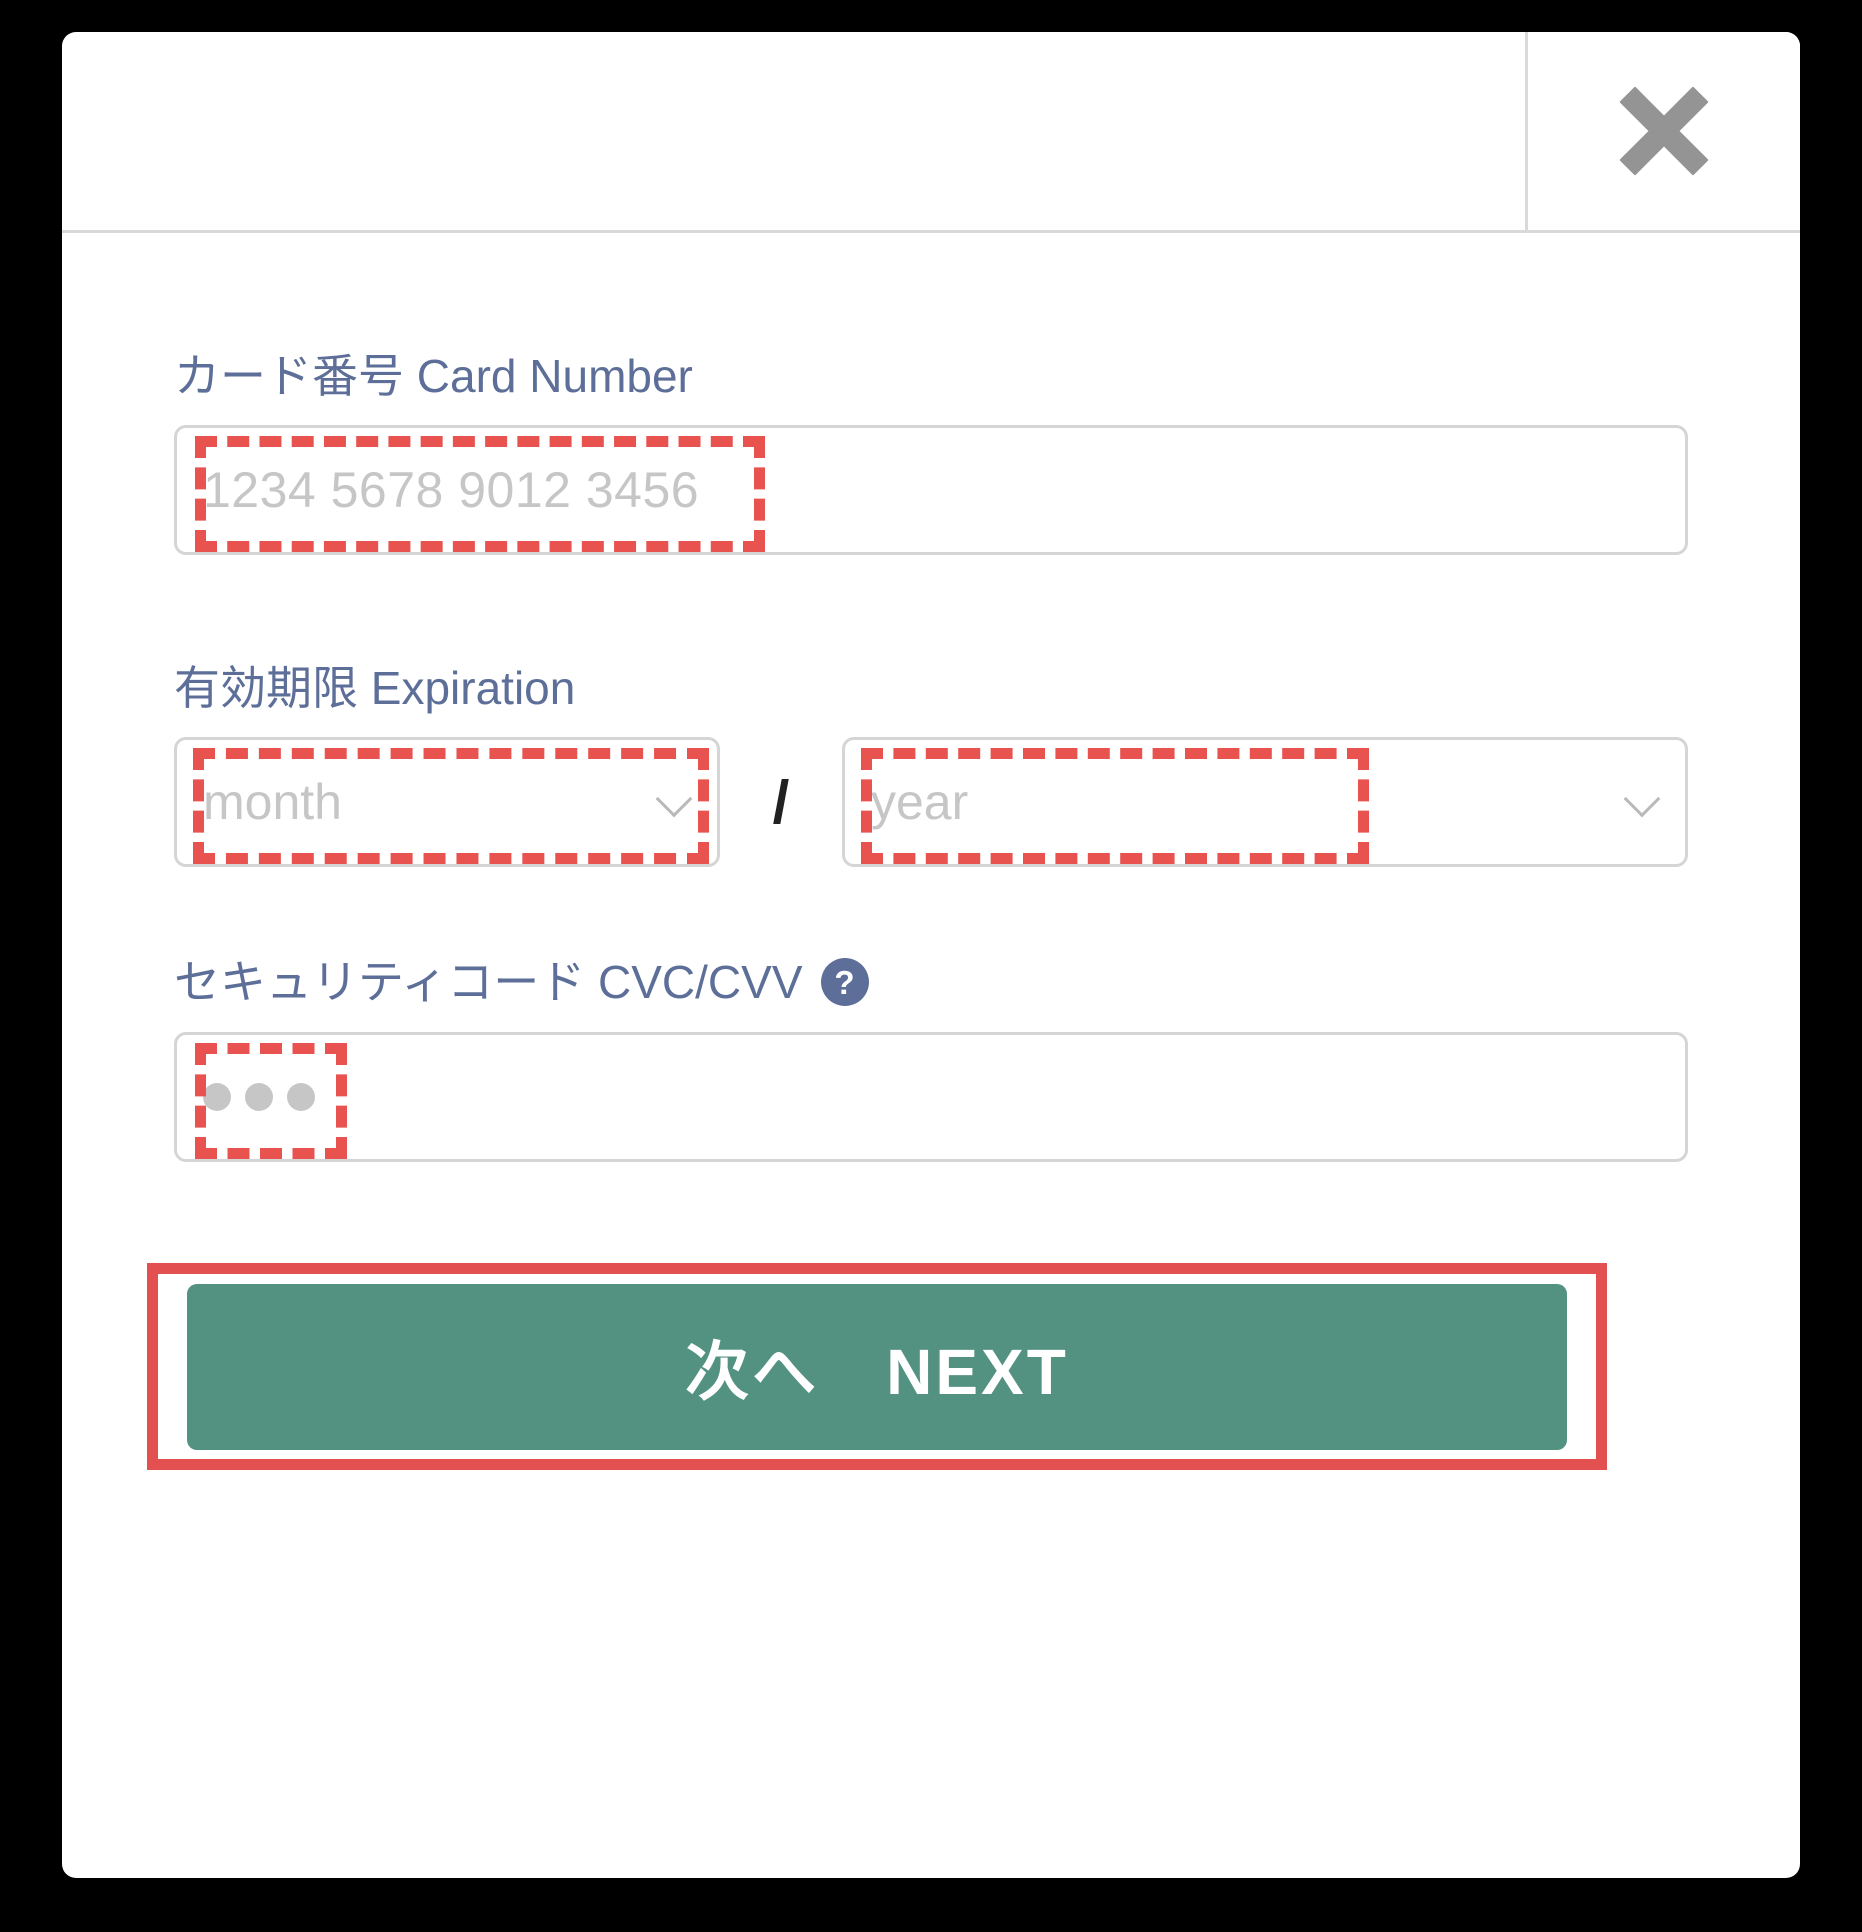  I want to click on close-button, so click(1662, 131).